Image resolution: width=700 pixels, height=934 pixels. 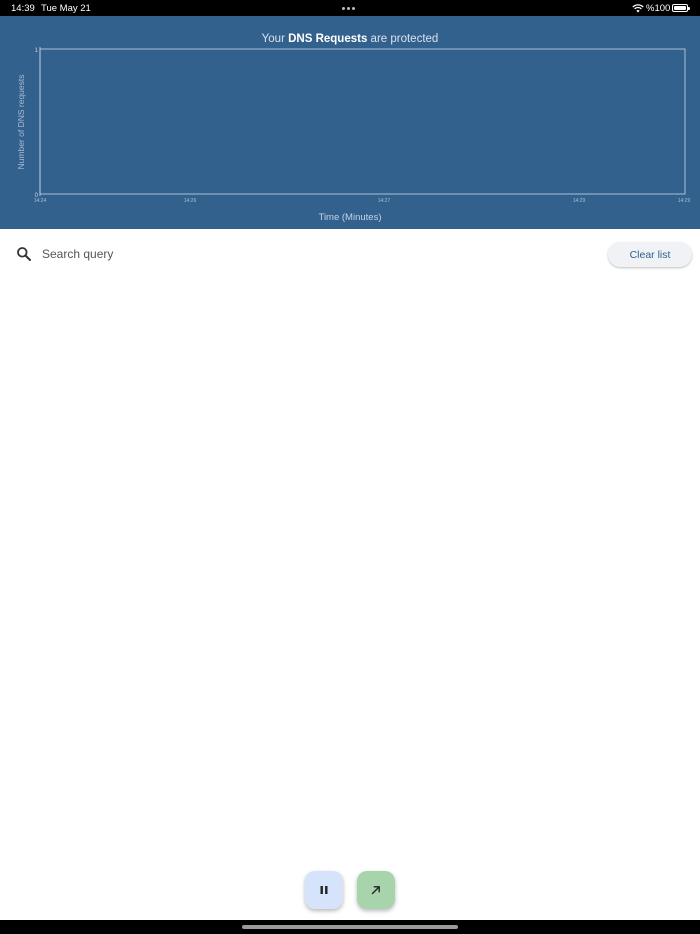 I want to click on search-input, so click(x=242, y=254).